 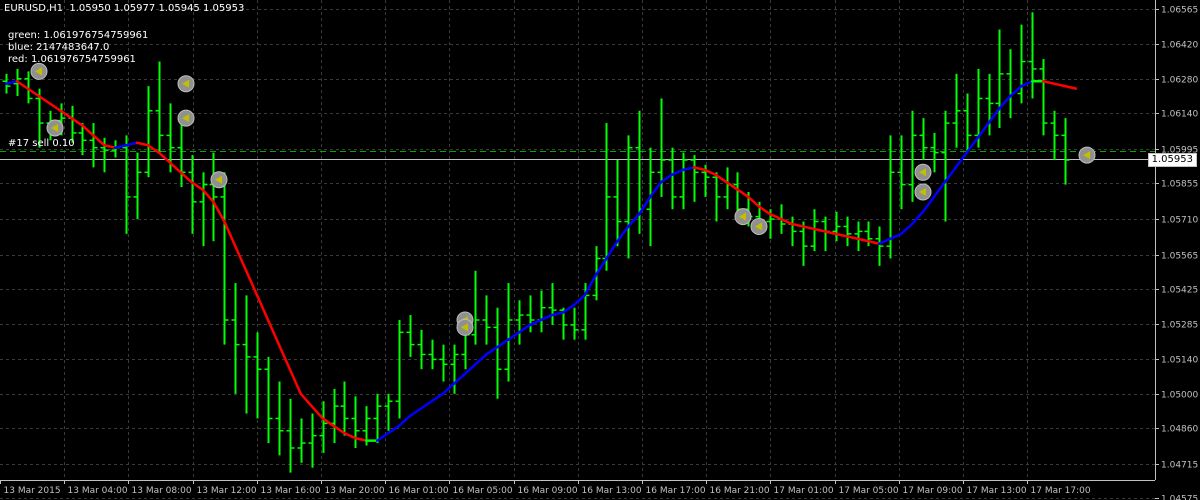 What do you see at coordinates (1172, 159) in the screenshot?
I see `current-price-tag: 1.05953` at bounding box center [1172, 159].